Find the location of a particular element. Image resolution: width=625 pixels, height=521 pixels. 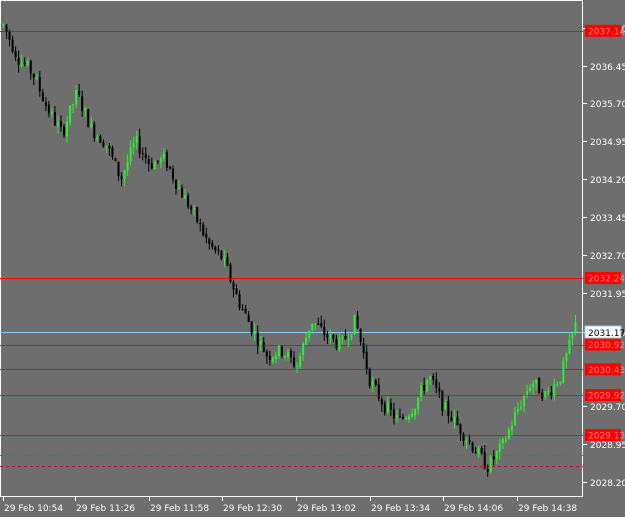

x-tick-label: 29 Feb 10:54 is located at coordinates (33, 509).